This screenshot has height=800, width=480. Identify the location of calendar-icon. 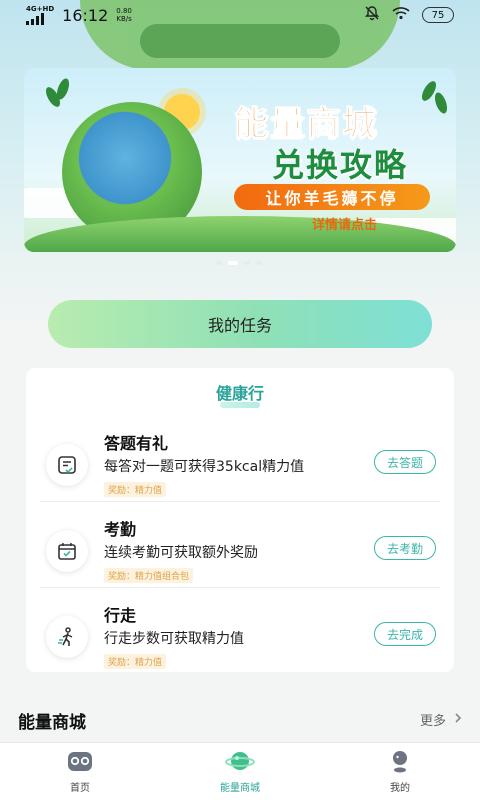
(67, 551).